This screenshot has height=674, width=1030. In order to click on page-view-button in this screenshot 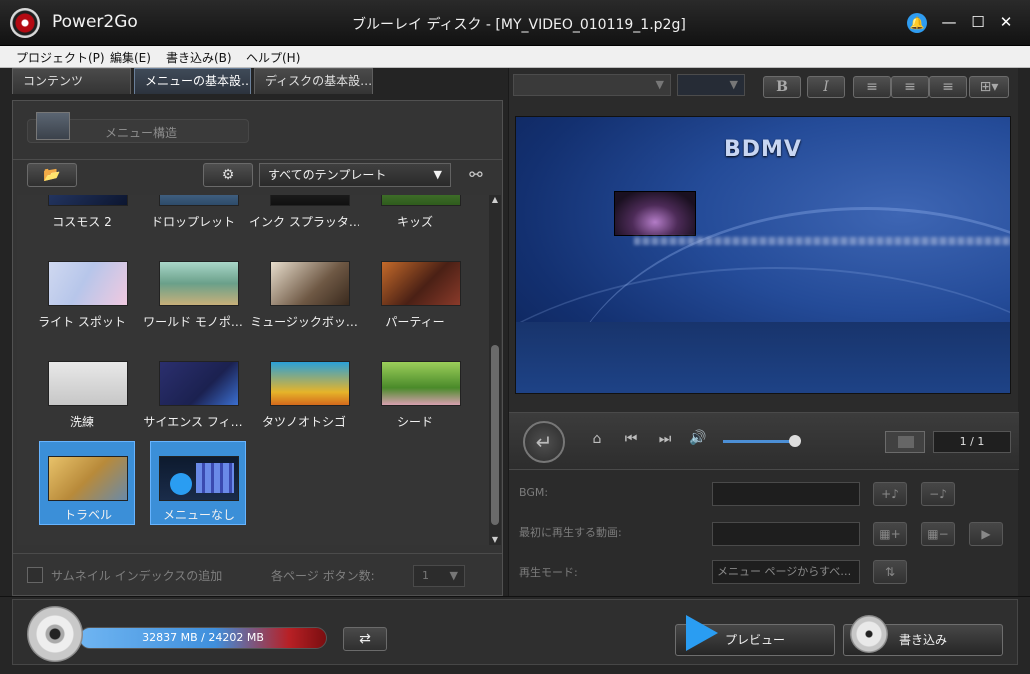, I will do `click(905, 442)`.